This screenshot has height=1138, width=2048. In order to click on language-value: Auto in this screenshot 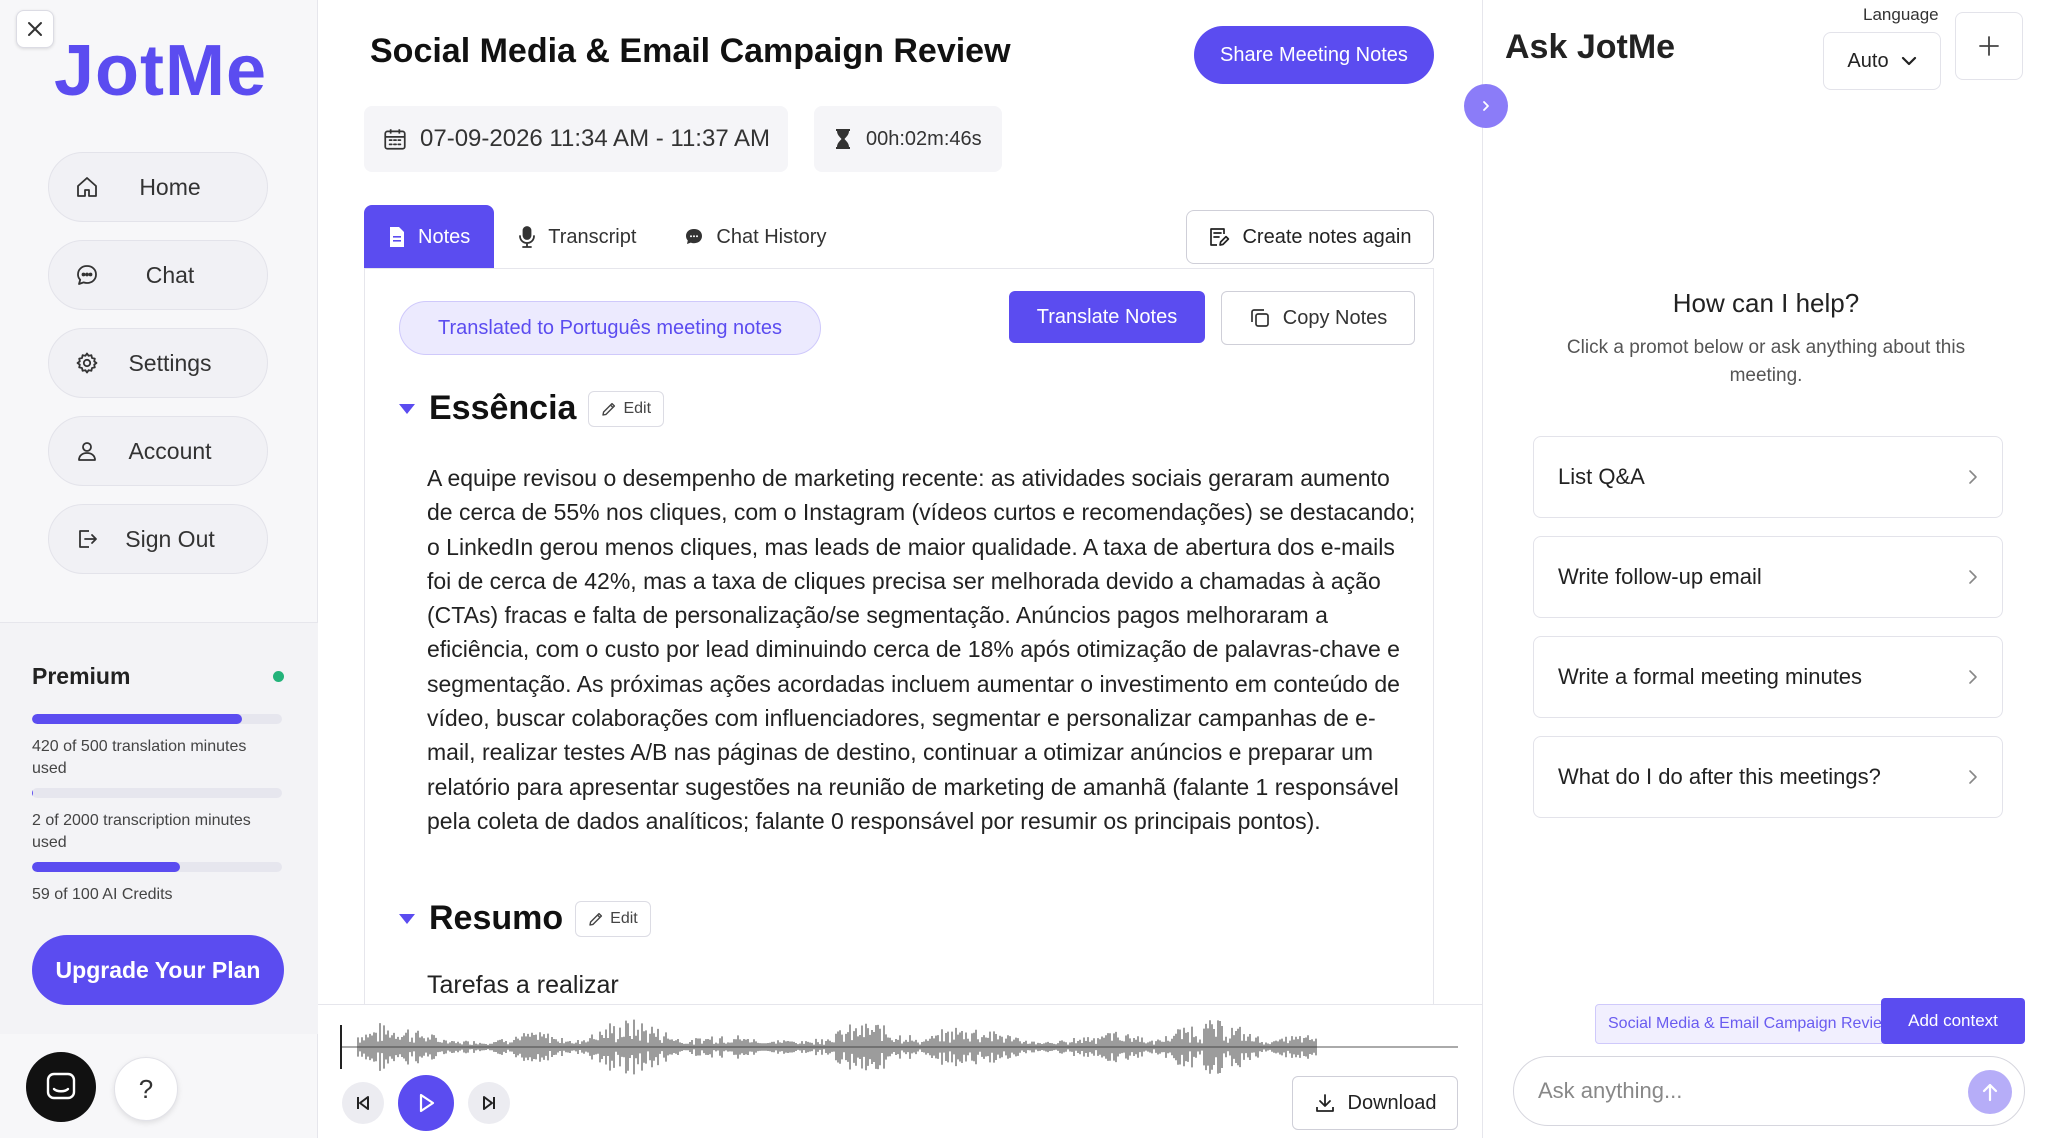, I will do `click(1868, 60)`.